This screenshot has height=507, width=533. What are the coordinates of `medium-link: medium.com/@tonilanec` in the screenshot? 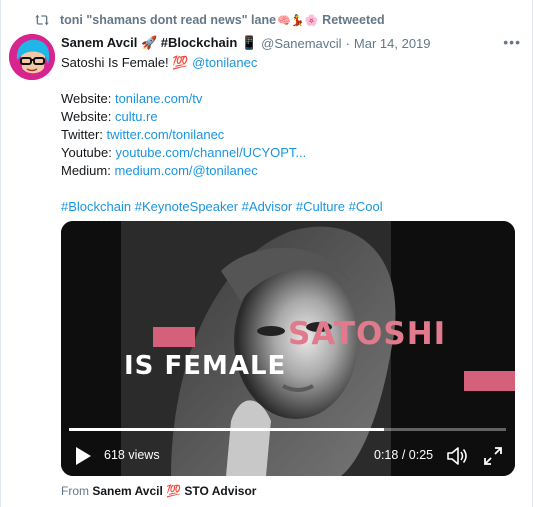 It's located at (185, 170).